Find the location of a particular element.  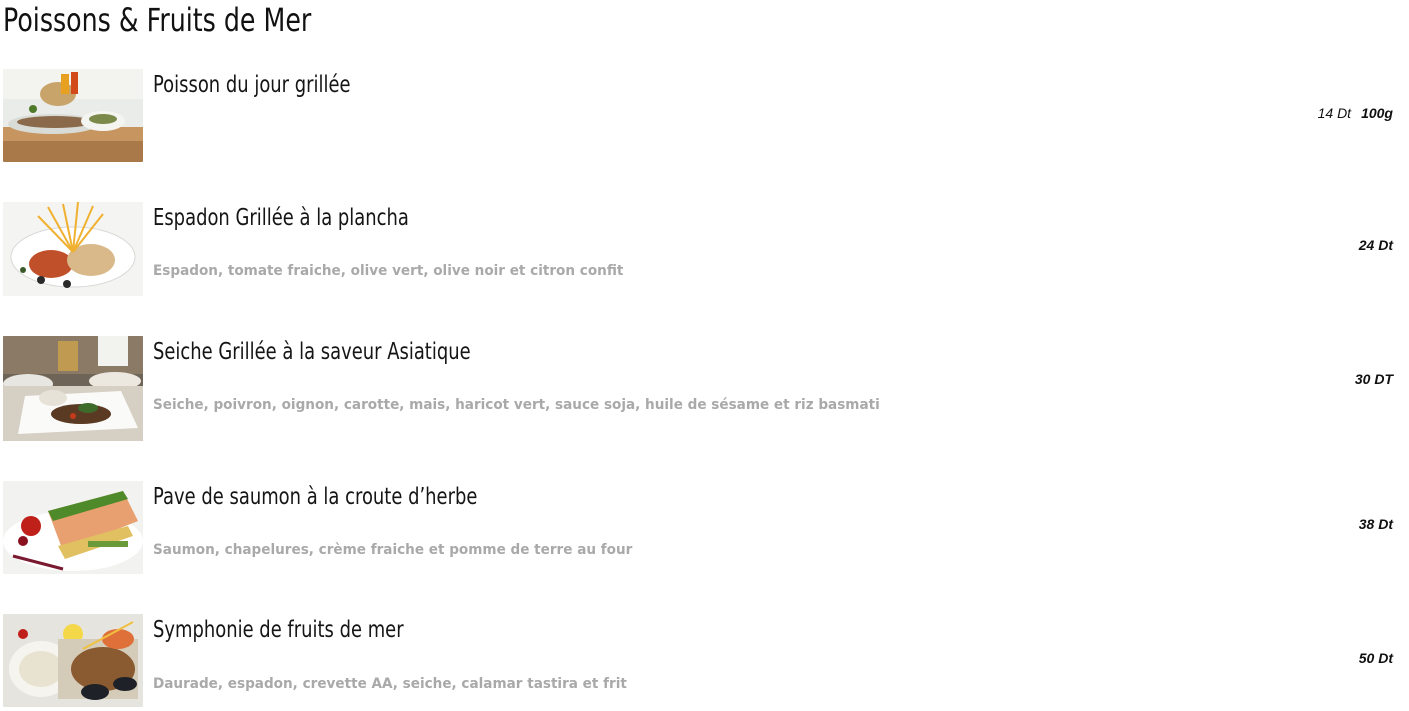

item-price: 50 Dt is located at coordinates (1376, 658).